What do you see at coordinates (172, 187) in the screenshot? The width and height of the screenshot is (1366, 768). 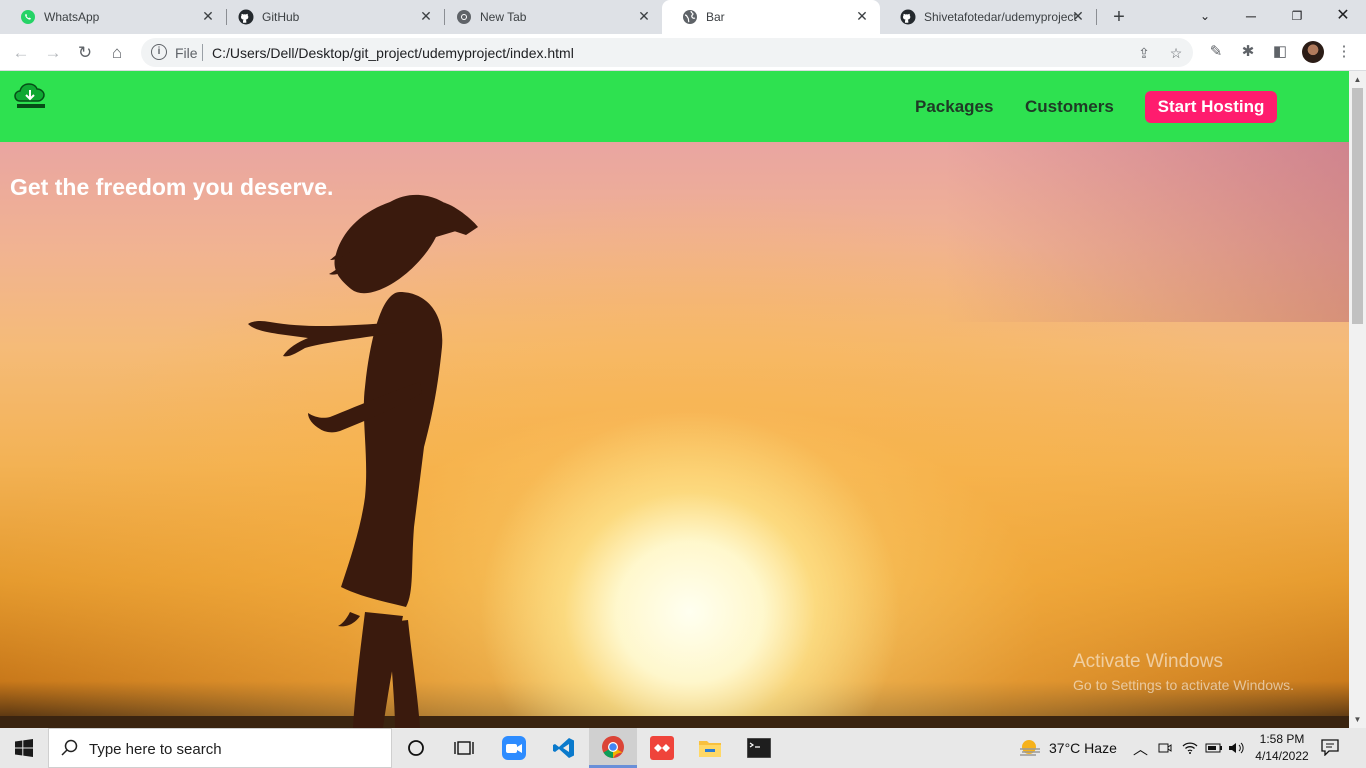 I see `hero-headline: Get the freedom you deserve.` at bounding box center [172, 187].